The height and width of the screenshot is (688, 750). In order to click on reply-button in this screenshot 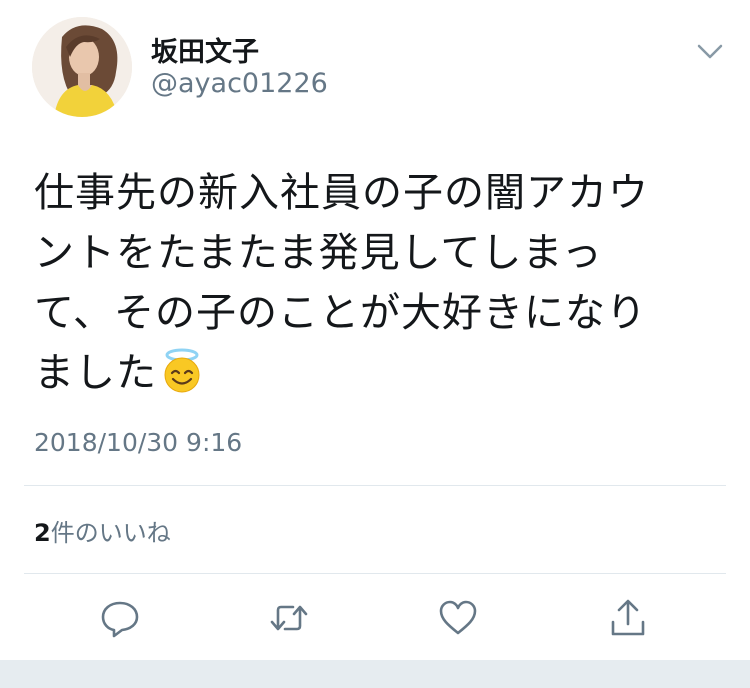, I will do `click(120, 618)`.